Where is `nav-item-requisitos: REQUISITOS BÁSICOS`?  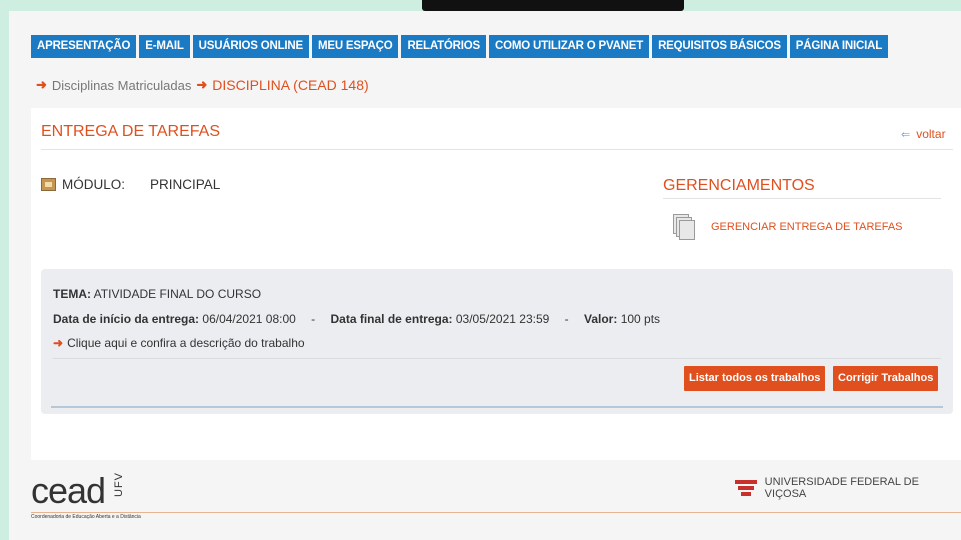
nav-item-requisitos: REQUISITOS BÁSICOS is located at coordinates (719, 46).